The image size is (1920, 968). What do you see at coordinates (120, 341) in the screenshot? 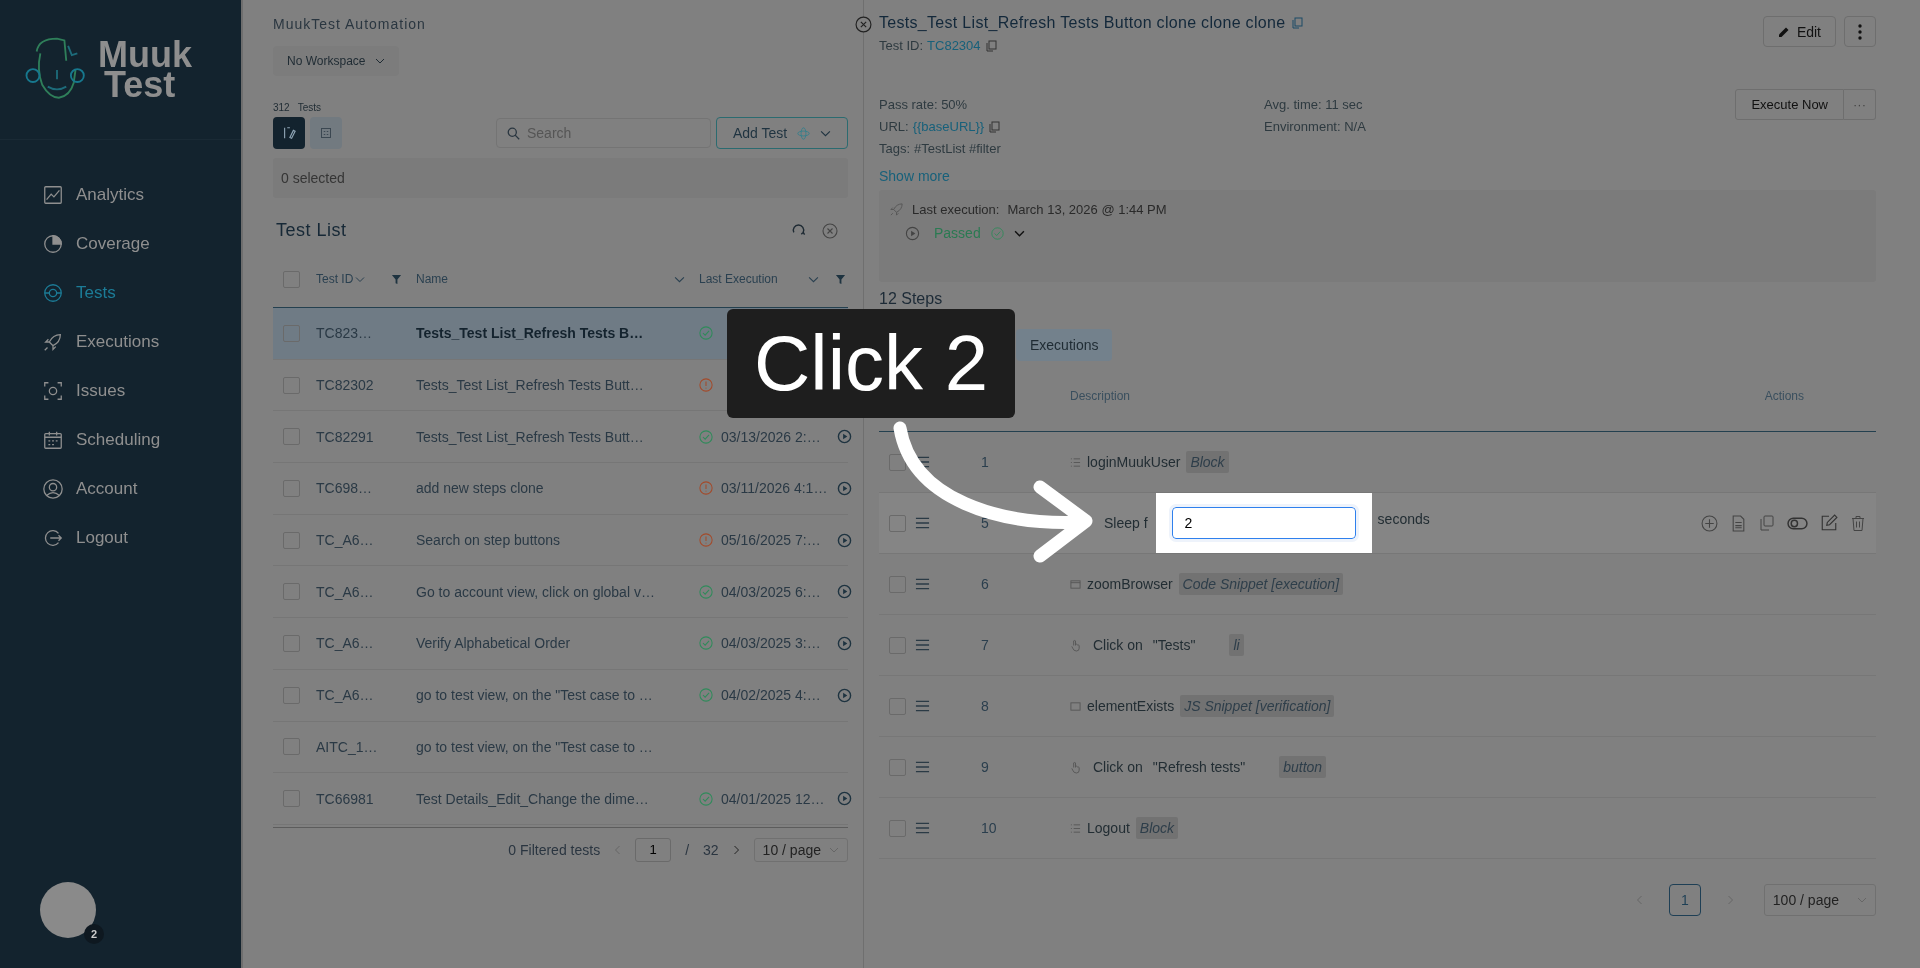
I see `sidebar-item: Executions` at bounding box center [120, 341].